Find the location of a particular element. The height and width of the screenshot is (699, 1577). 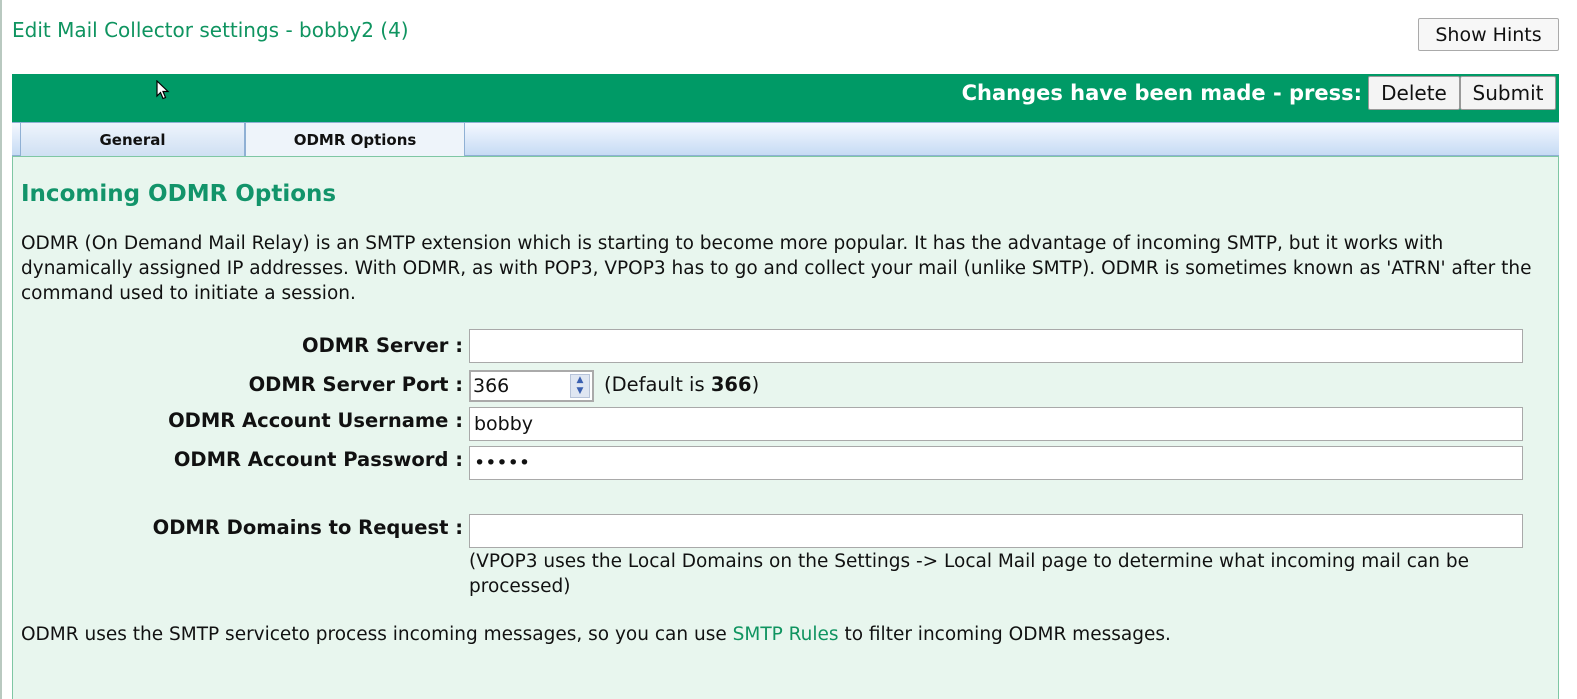

port-stepper: ▲ ▼ is located at coordinates (531, 386).